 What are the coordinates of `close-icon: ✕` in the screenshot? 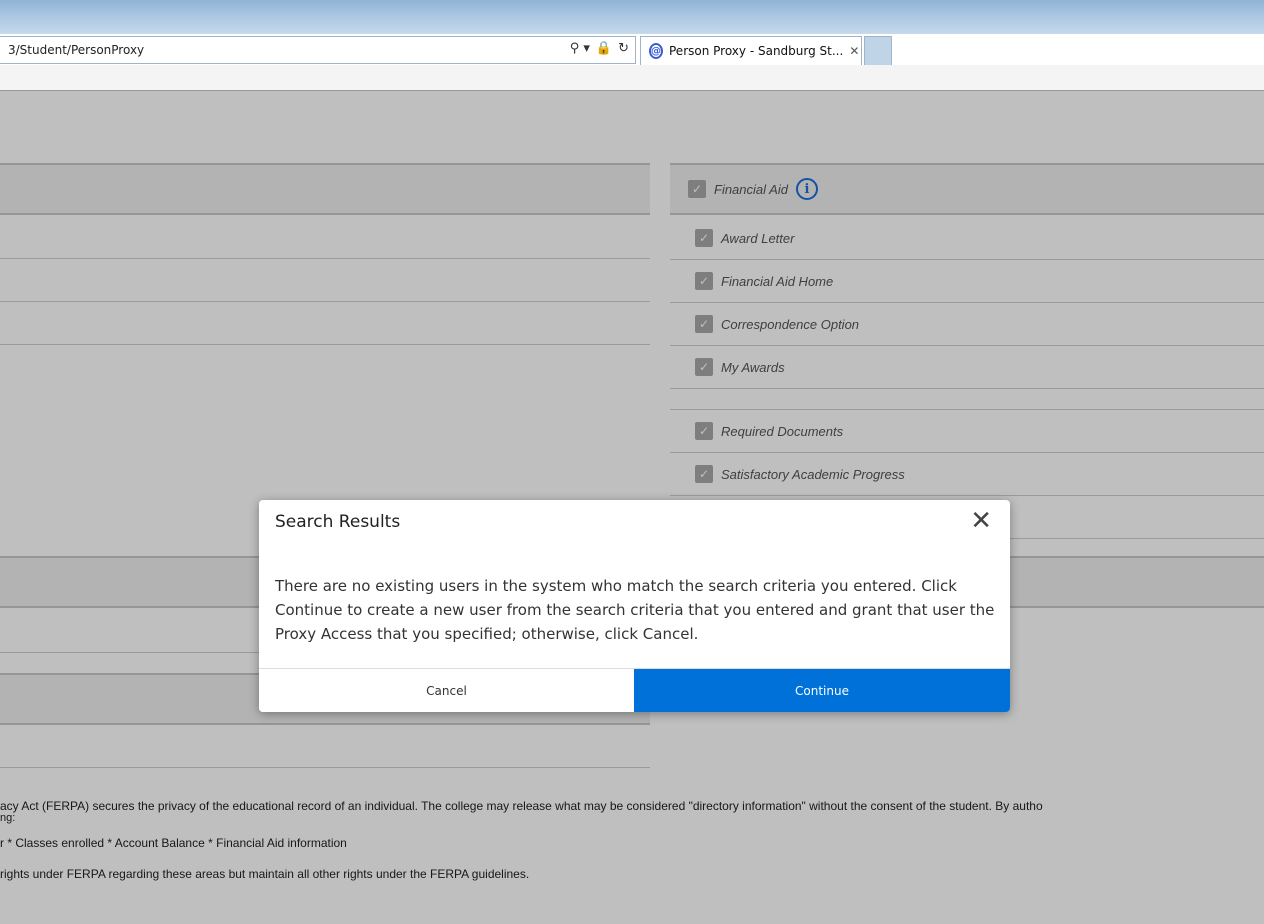 It's located at (981, 521).